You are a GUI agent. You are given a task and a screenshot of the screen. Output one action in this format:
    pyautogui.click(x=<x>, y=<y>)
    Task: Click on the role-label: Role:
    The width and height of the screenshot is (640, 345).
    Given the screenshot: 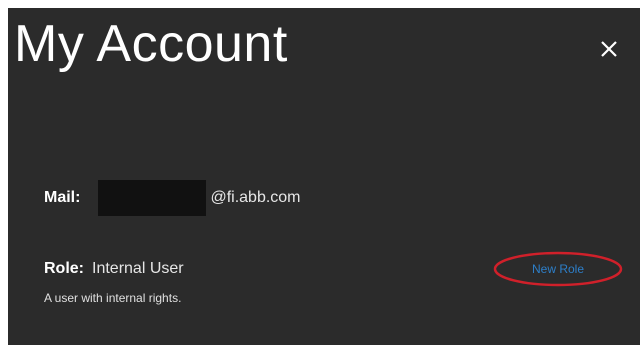 What is the action you would take?
    pyautogui.click(x=64, y=268)
    